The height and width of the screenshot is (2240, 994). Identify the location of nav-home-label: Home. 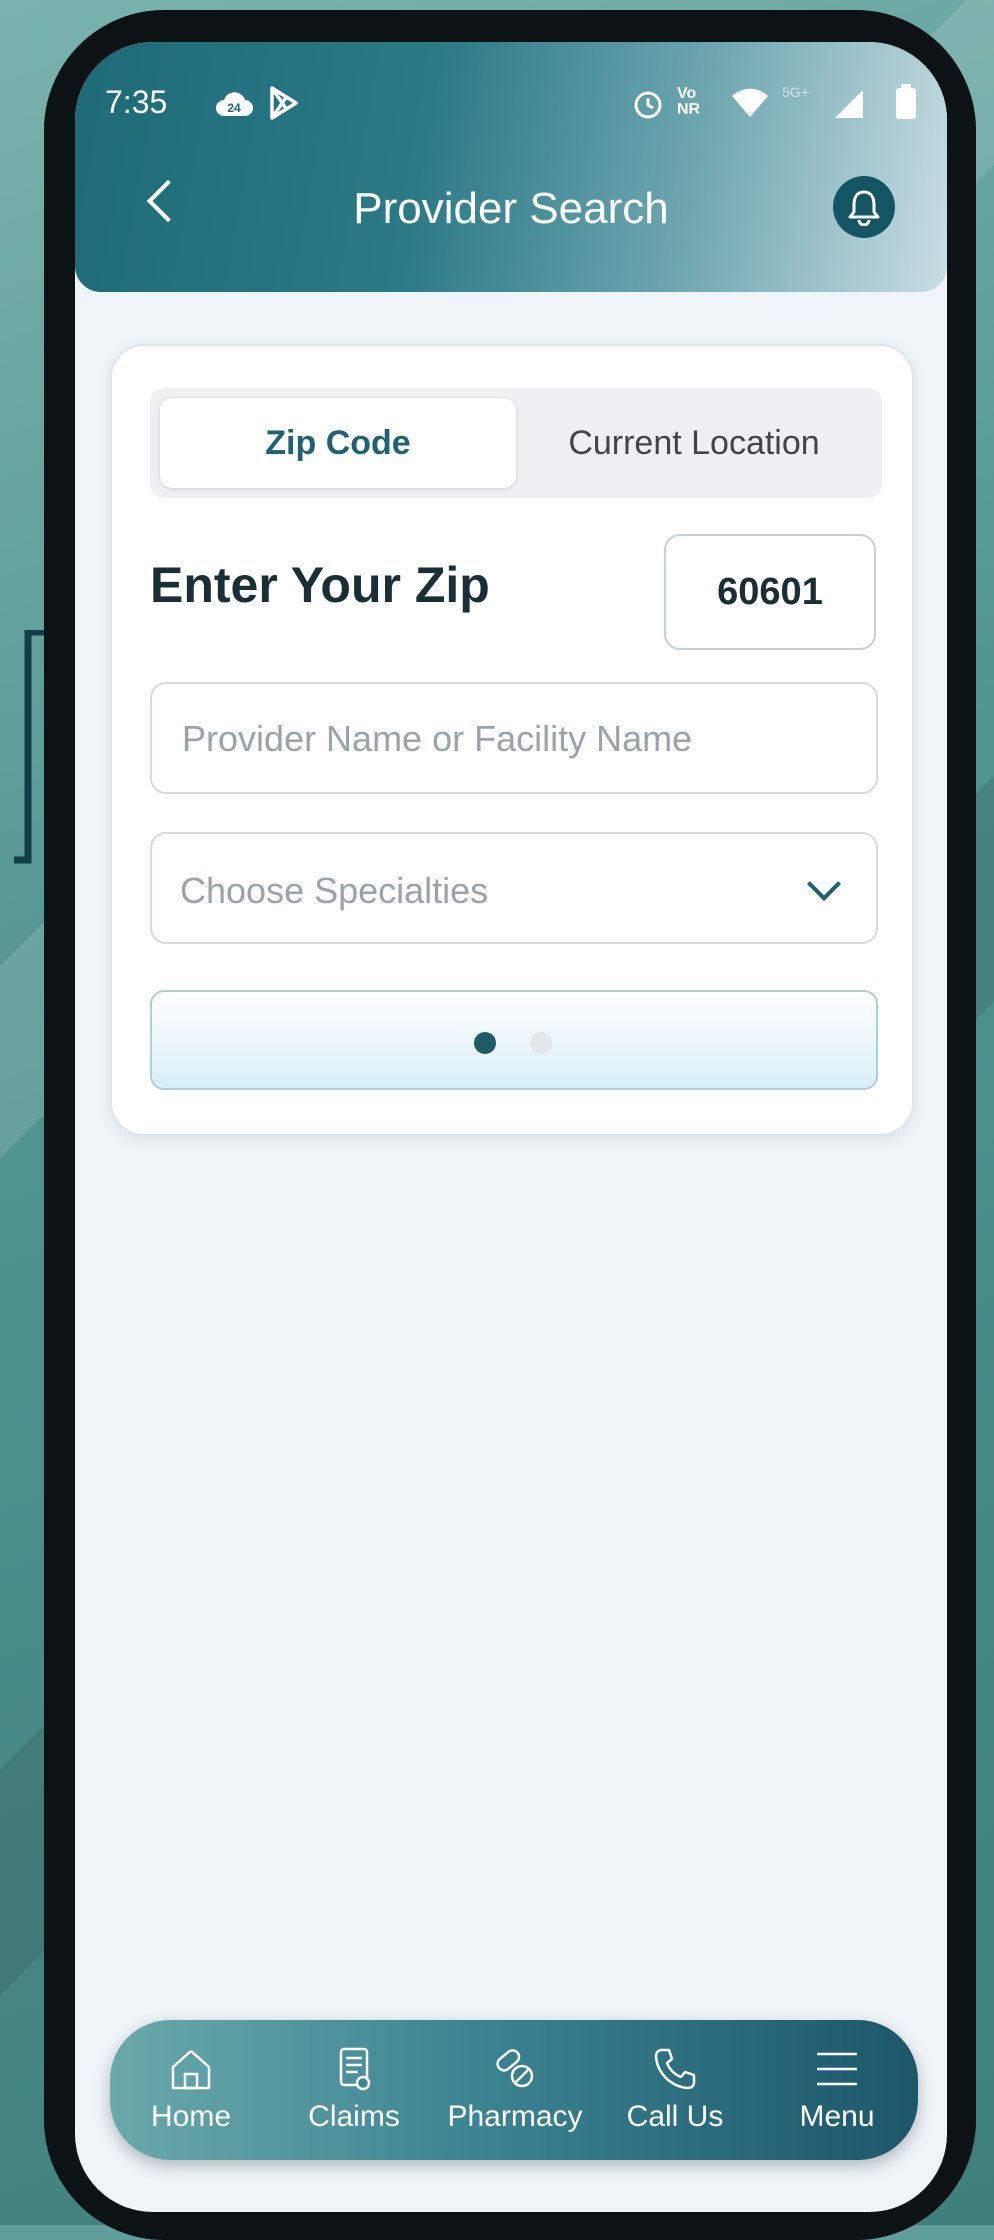
(191, 2116).